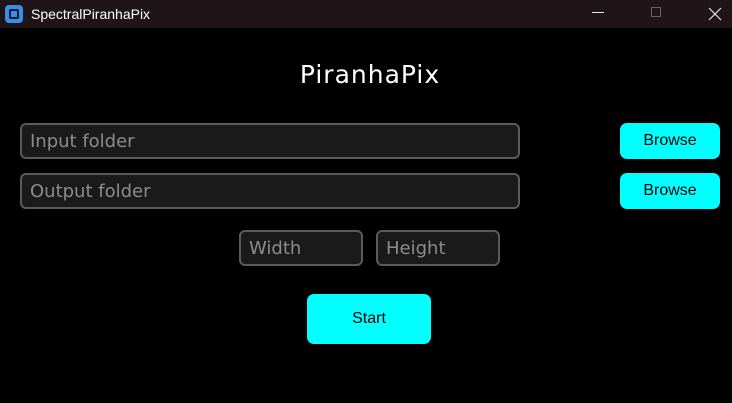  What do you see at coordinates (270, 191) in the screenshot?
I see `output-folder-field` at bounding box center [270, 191].